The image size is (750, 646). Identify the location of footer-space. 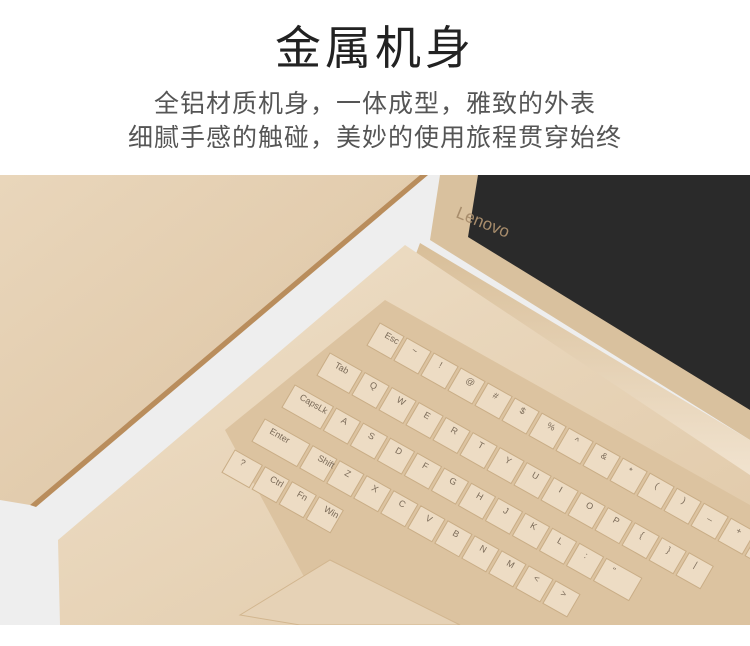
(375, 635).